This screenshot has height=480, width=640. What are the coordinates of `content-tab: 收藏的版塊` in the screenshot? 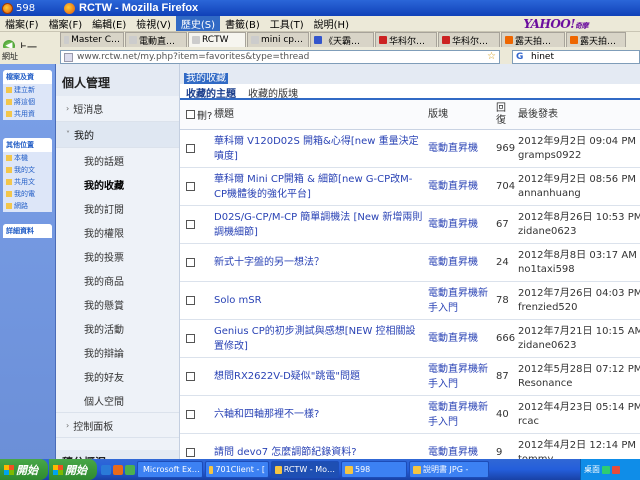 It's located at (273, 92).